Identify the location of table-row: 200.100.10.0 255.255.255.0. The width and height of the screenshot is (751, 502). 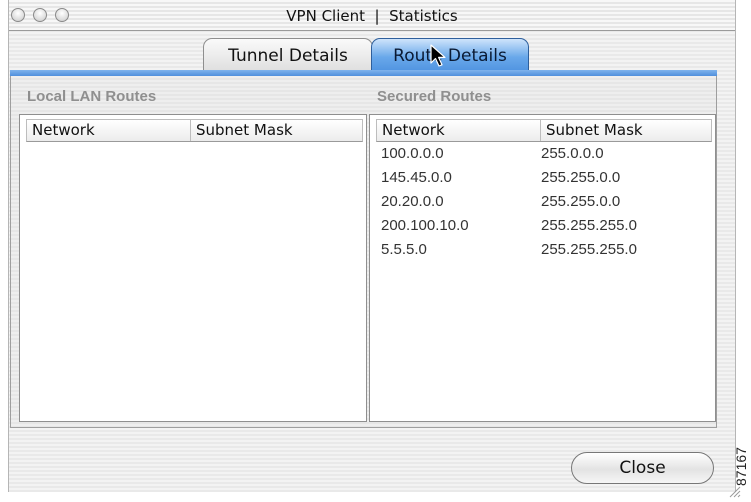
(544, 228).